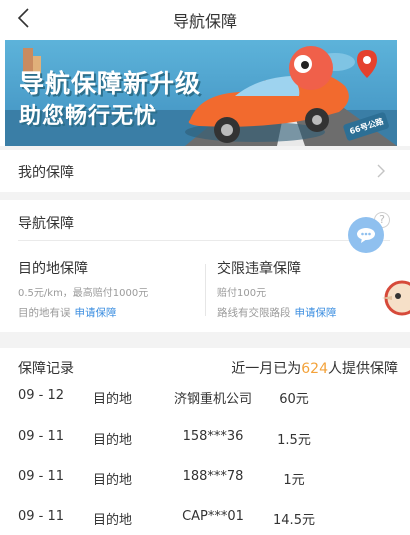 The width and height of the screenshot is (410, 535). I want to click on banner-subheadline: 助您畅行无忧, so click(88, 116).